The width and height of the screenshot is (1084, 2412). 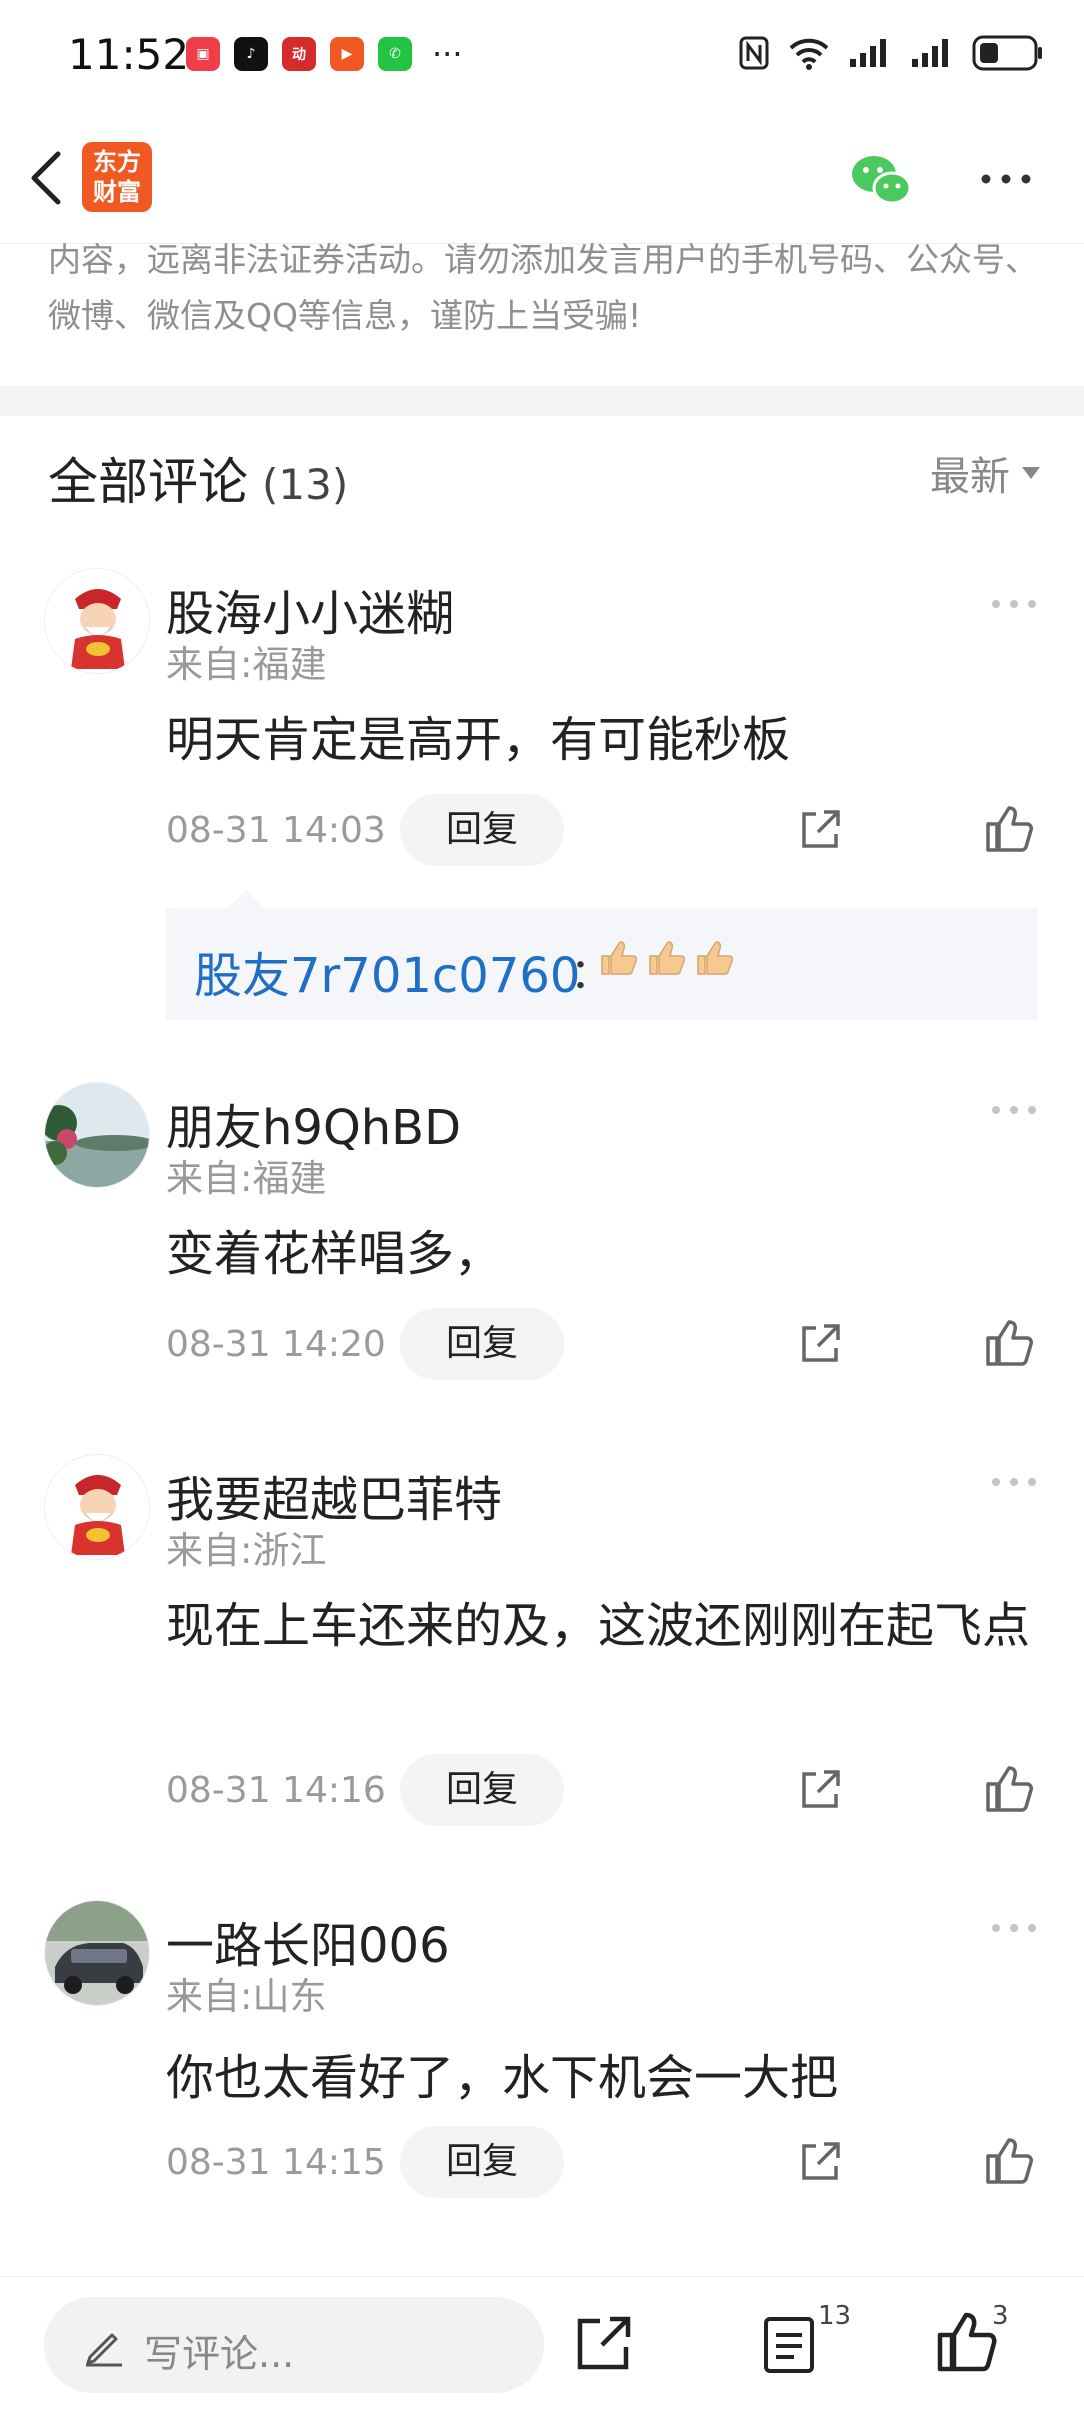 What do you see at coordinates (868, 53) in the screenshot?
I see `signal-icon` at bounding box center [868, 53].